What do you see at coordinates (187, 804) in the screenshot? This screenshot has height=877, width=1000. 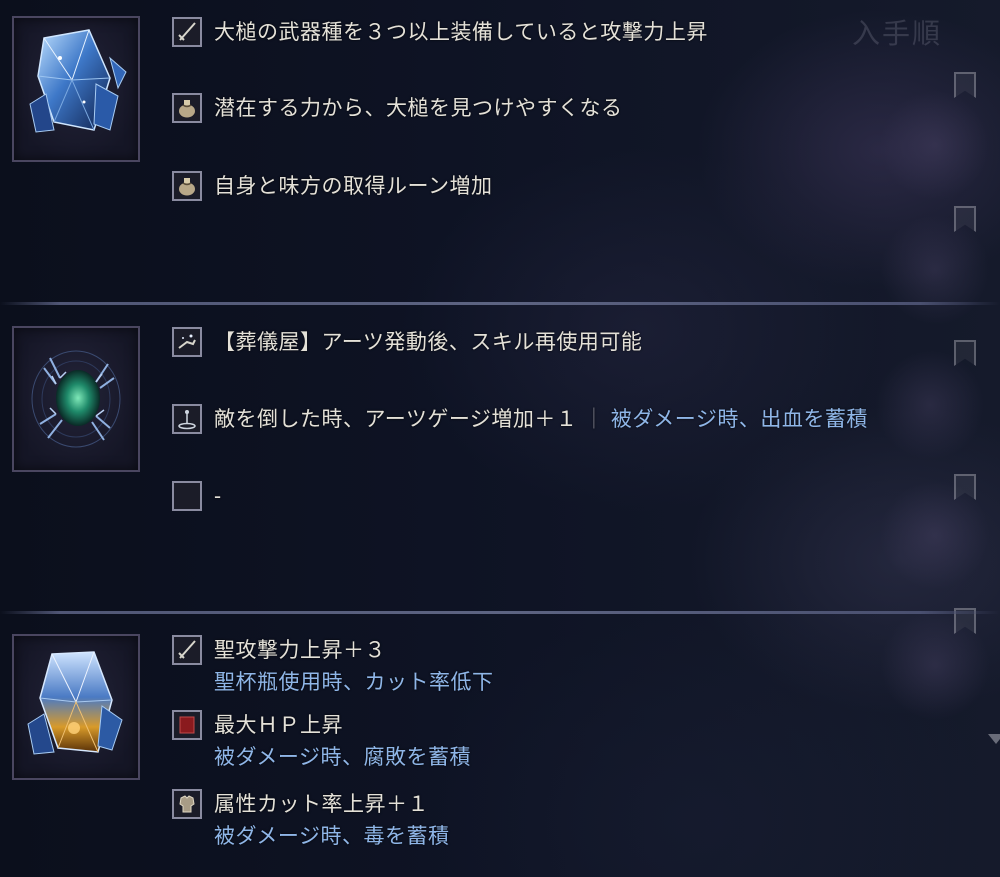 I see `armor-icon` at bounding box center [187, 804].